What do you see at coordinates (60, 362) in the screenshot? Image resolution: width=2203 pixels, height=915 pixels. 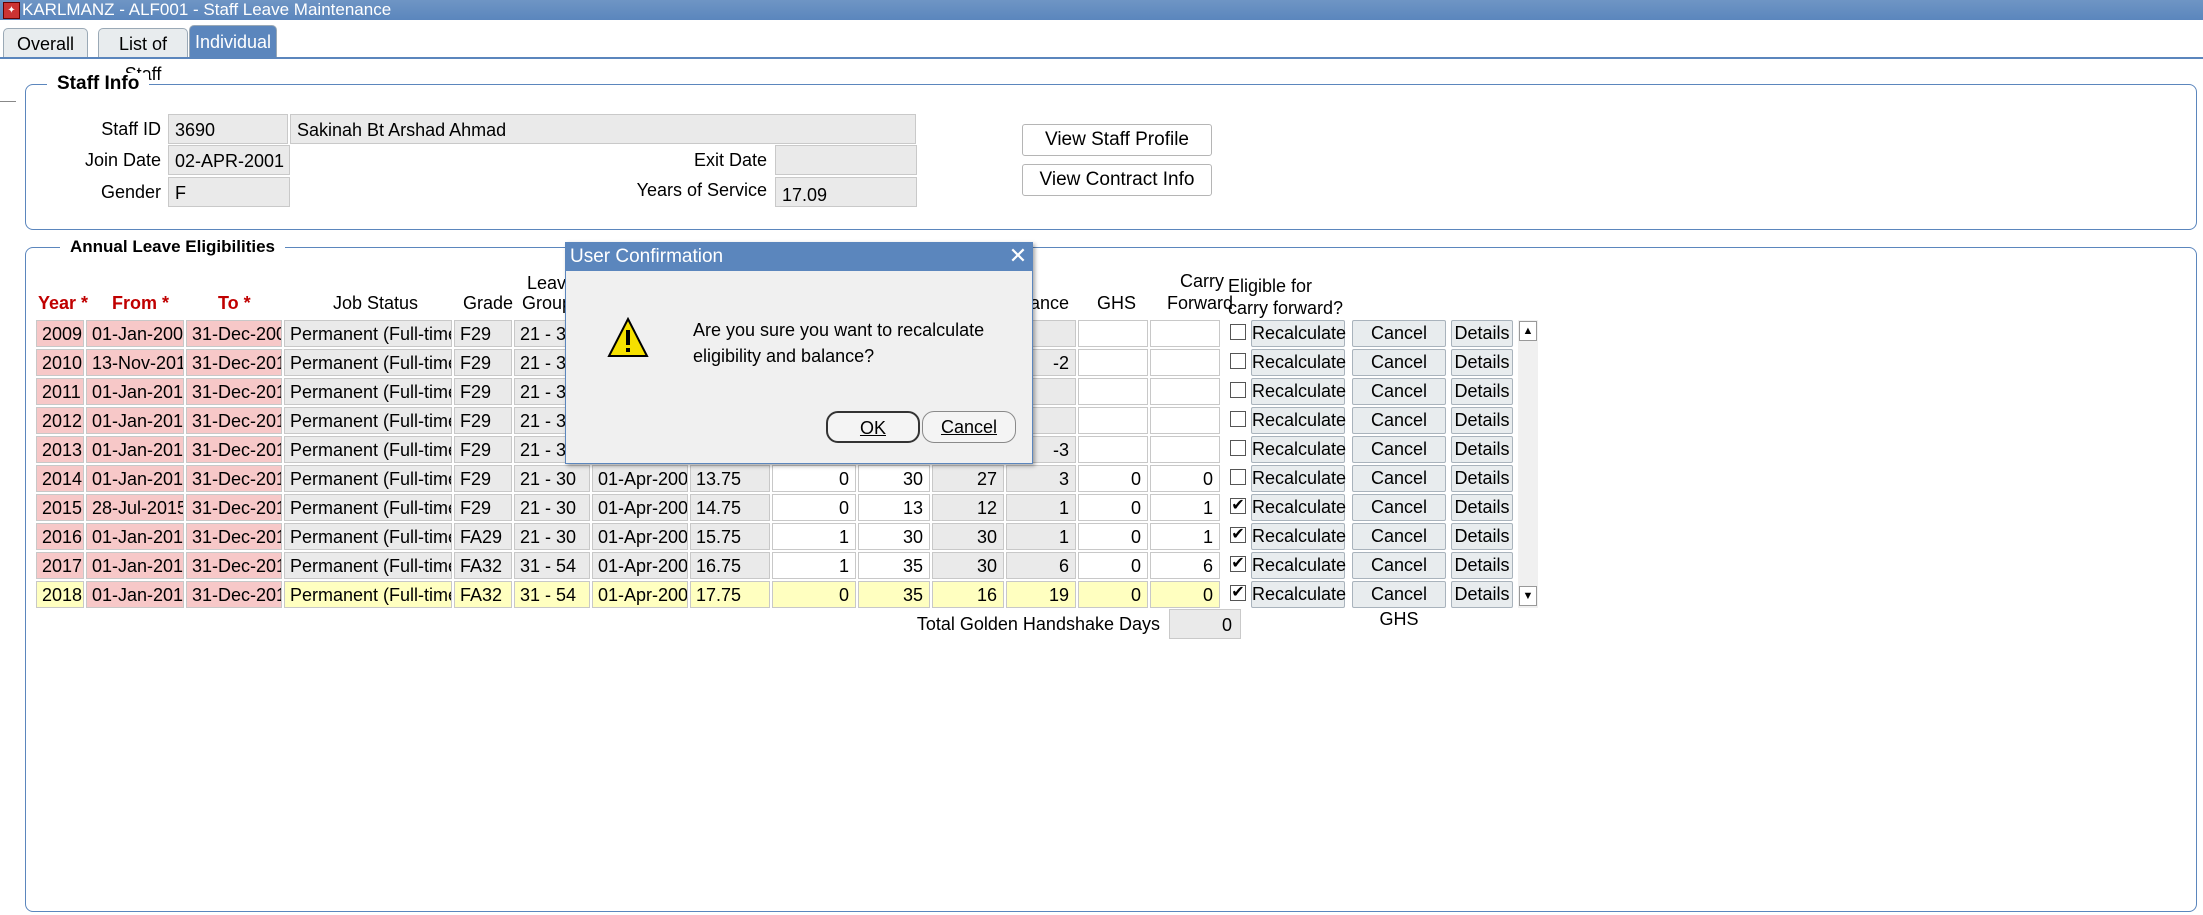 I see `cell-year: 2010` at bounding box center [60, 362].